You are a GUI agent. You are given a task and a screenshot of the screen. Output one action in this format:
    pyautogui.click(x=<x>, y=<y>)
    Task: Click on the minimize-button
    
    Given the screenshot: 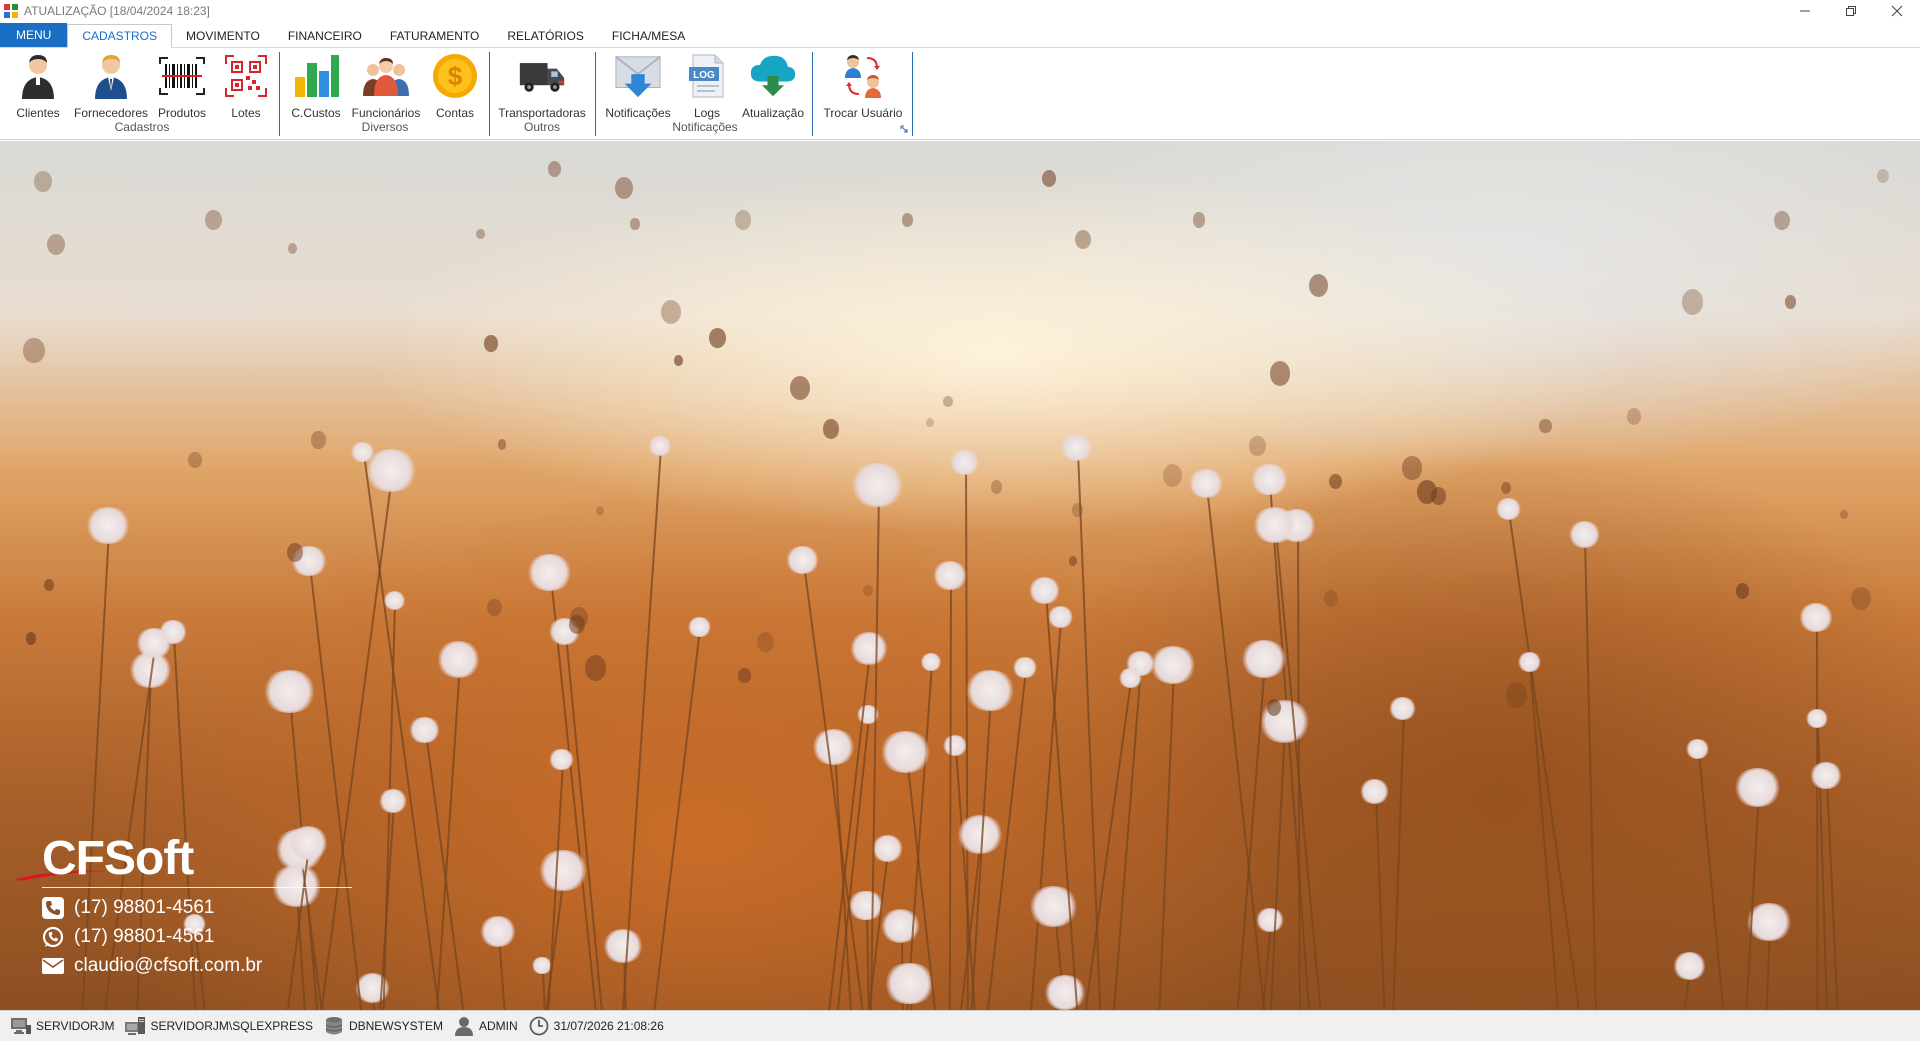 What is the action you would take?
    pyautogui.click(x=1805, y=11)
    